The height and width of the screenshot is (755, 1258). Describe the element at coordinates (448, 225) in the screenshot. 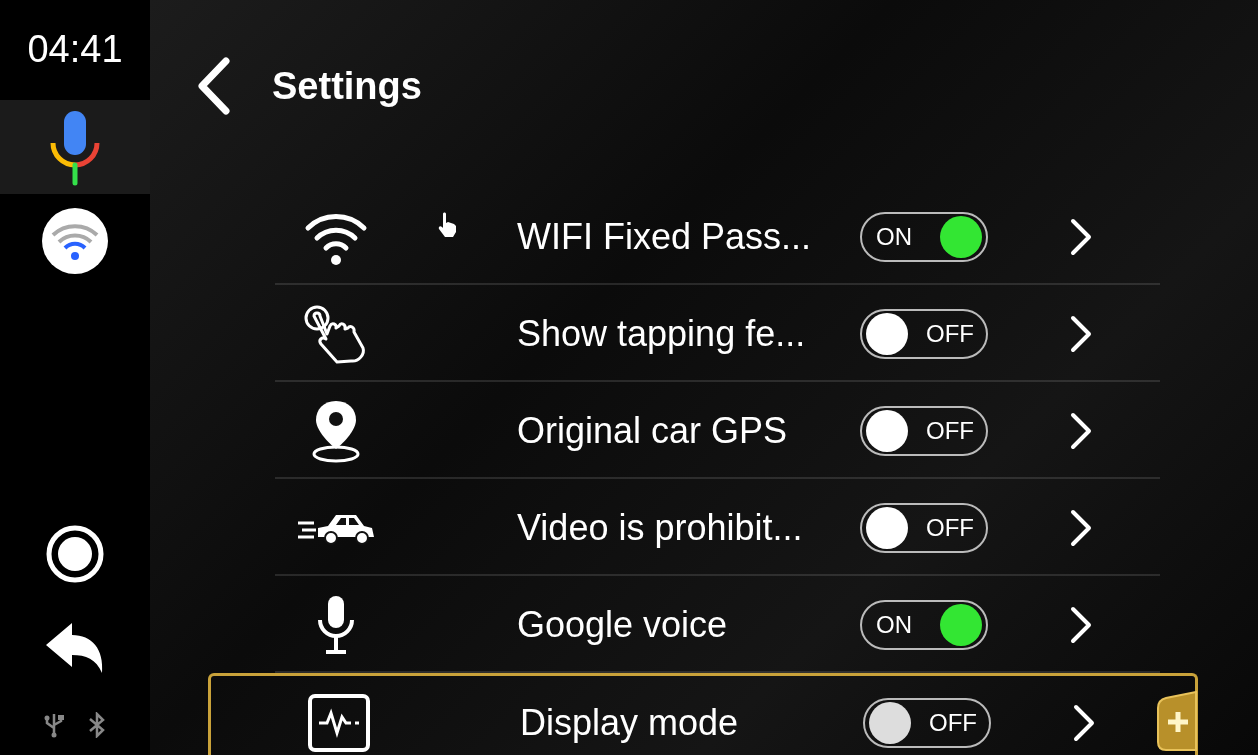

I see `hand-cursor-icon` at that location.